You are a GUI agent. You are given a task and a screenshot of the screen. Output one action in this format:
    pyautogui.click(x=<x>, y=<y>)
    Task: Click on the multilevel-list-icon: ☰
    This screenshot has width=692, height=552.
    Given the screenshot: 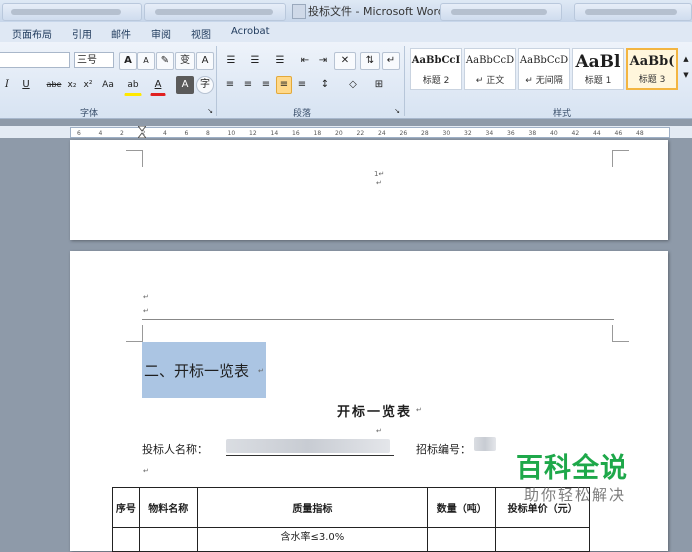 What is the action you would take?
    pyautogui.click(x=280, y=61)
    